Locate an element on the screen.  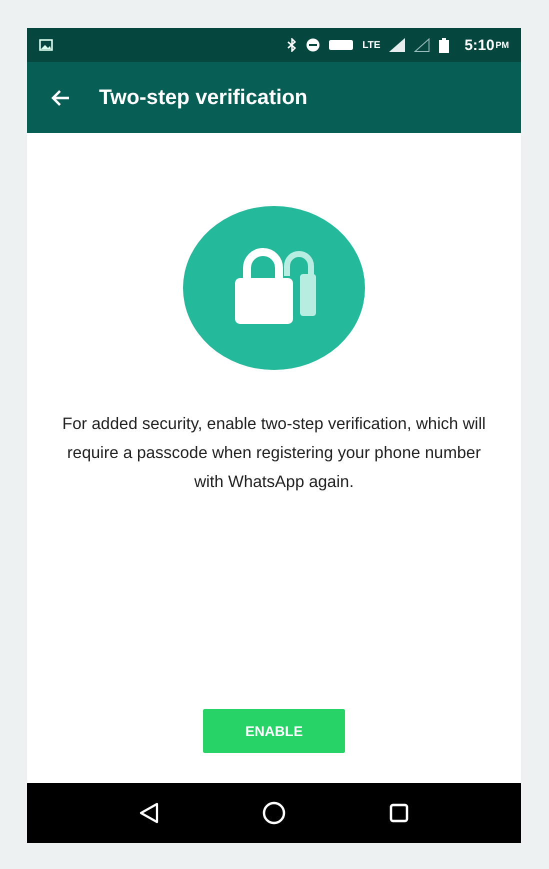
recents-icon is located at coordinates (399, 813).